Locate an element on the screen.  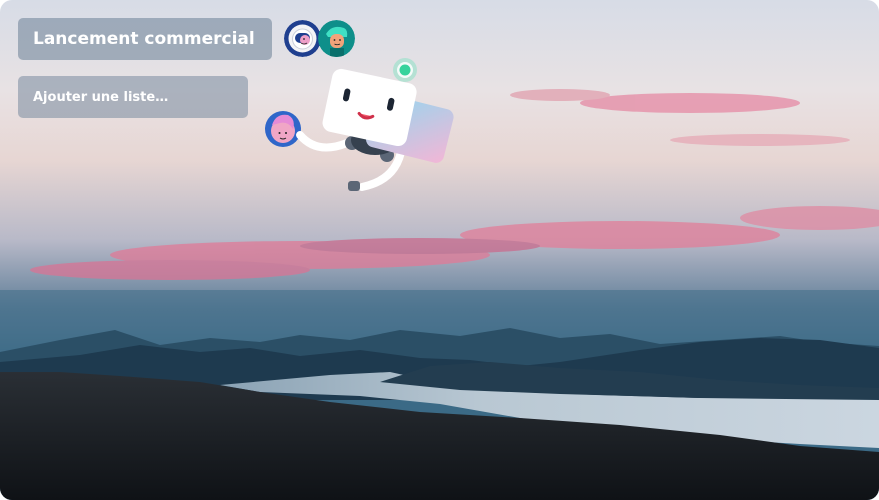
member-avatar-astronaut is located at coordinates (302, 38).